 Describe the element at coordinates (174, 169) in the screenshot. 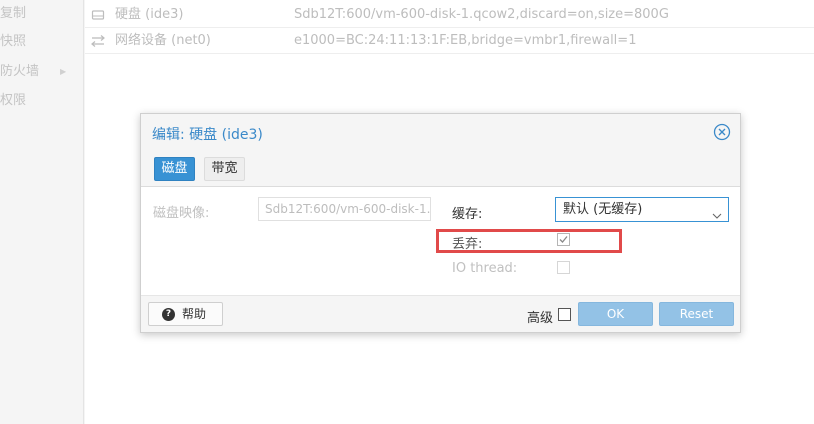

I see `tab-disk: 磁盘` at that location.